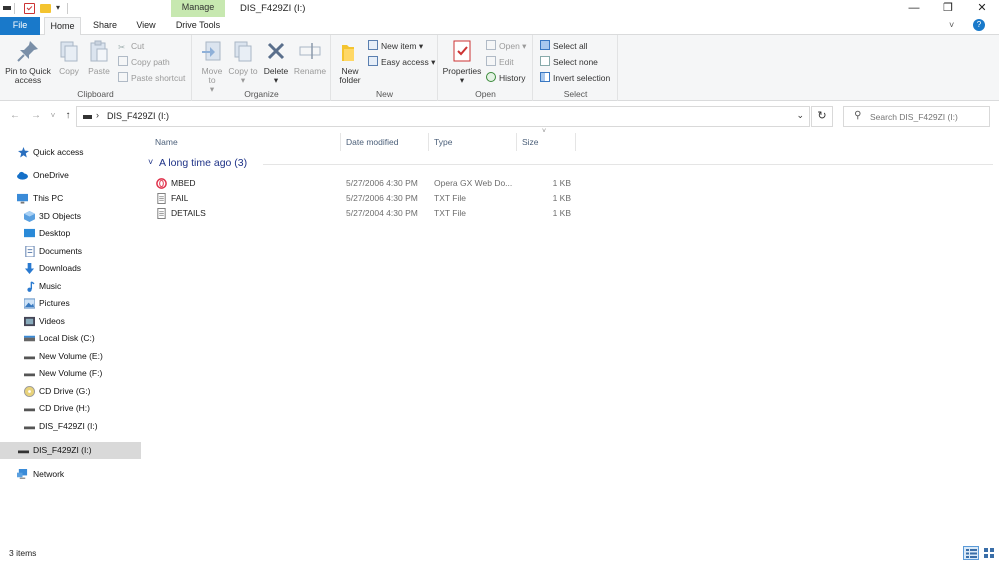 The height and width of the screenshot is (562, 999). Describe the element at coordinates (146, 26) in the screenshot. I see `tab-view: View` at that location.